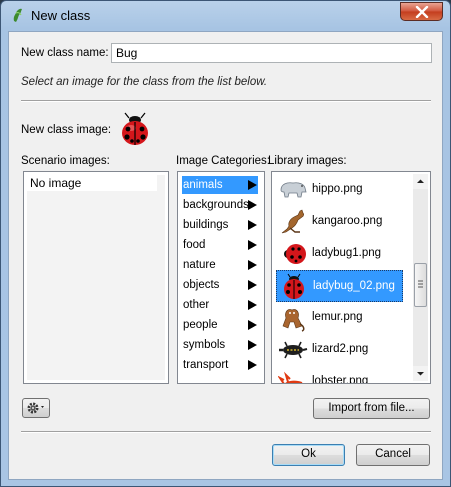  I want to click on lobster-icon, so click(290, 377).